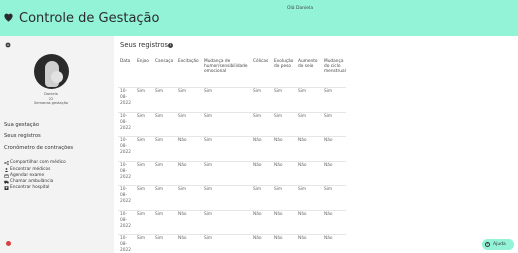 The image size is (518, 253). I want to click on app-title: Controle de Gestação, so click(89, 18).